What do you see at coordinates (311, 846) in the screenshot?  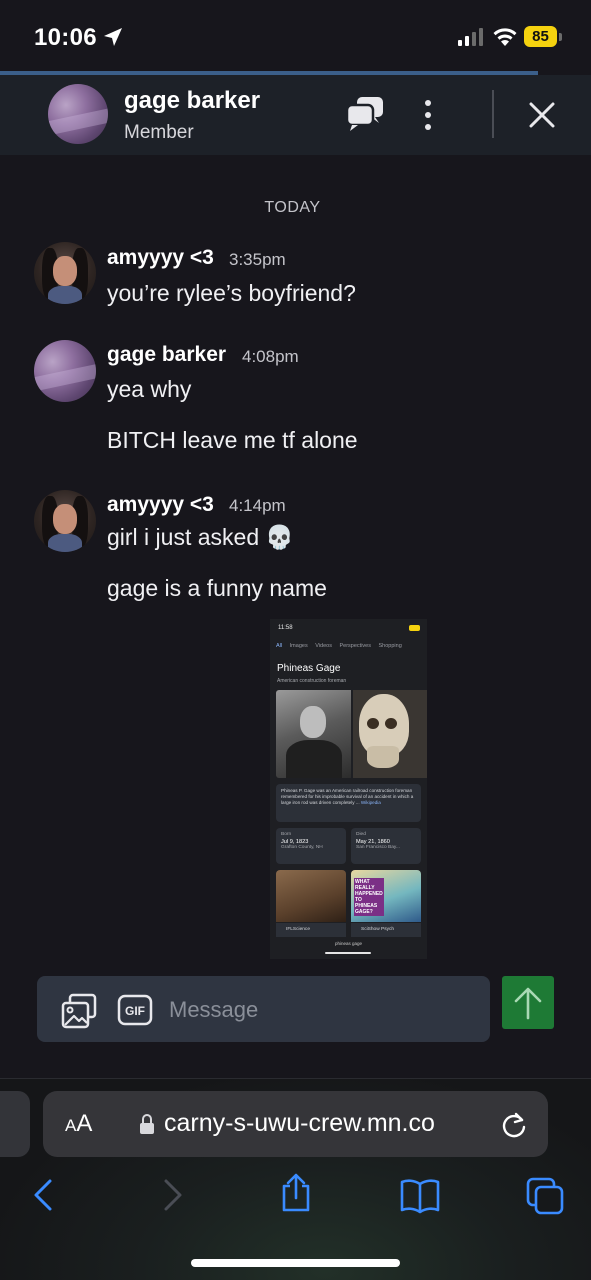 I see `attachment-born-card: Born Jul 9, 1823 Grafton County, NH` at bounding box center [311, 846].